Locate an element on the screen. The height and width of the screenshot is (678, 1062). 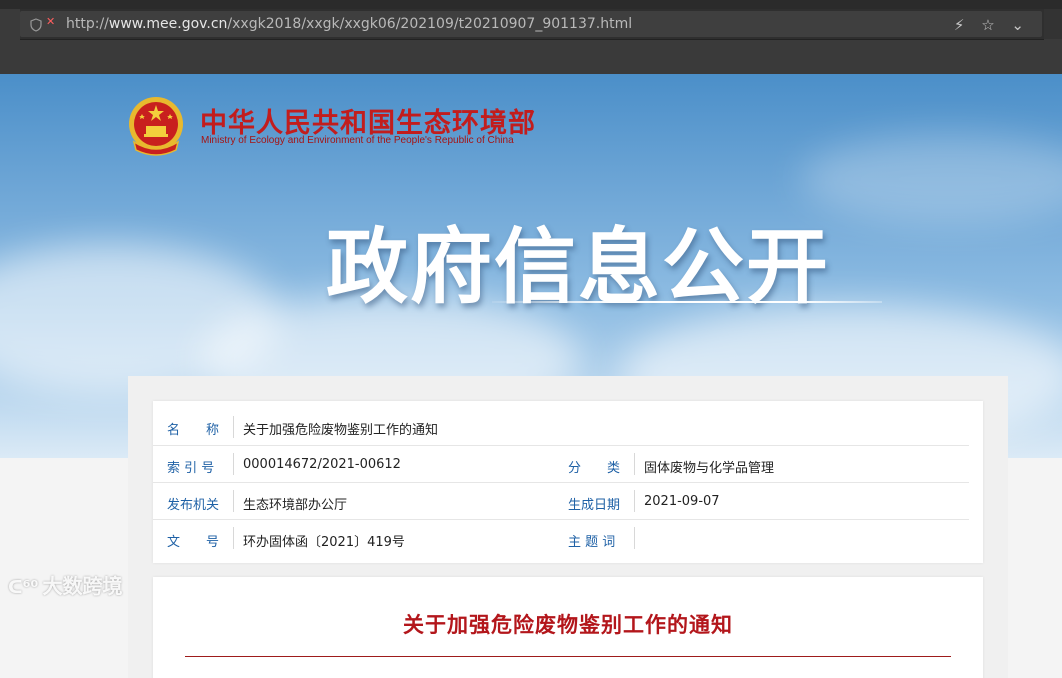
insecure-x-icon: ✕ is located at coordinates (51, 21).